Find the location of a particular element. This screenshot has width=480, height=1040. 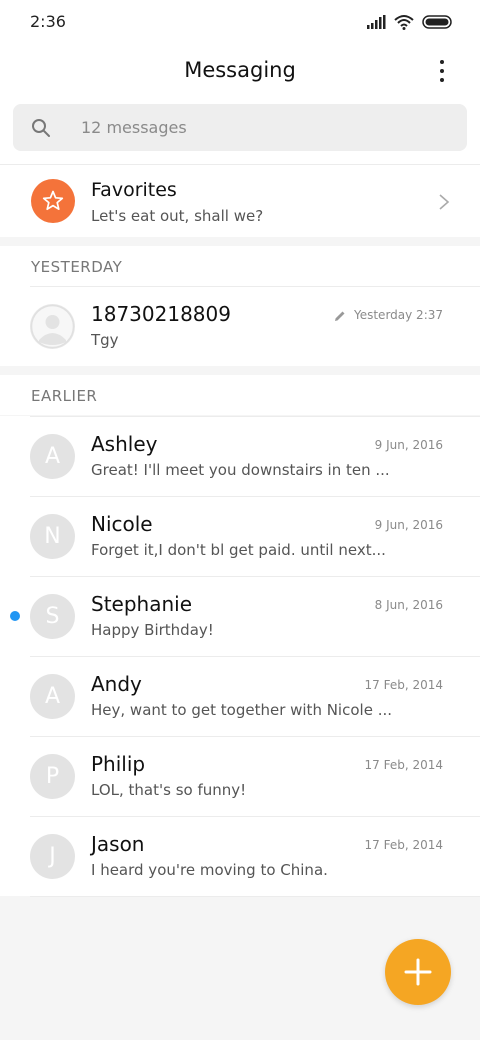

favorites-preview: Let's eat out, shall we? is located at coordinates (177, 216).